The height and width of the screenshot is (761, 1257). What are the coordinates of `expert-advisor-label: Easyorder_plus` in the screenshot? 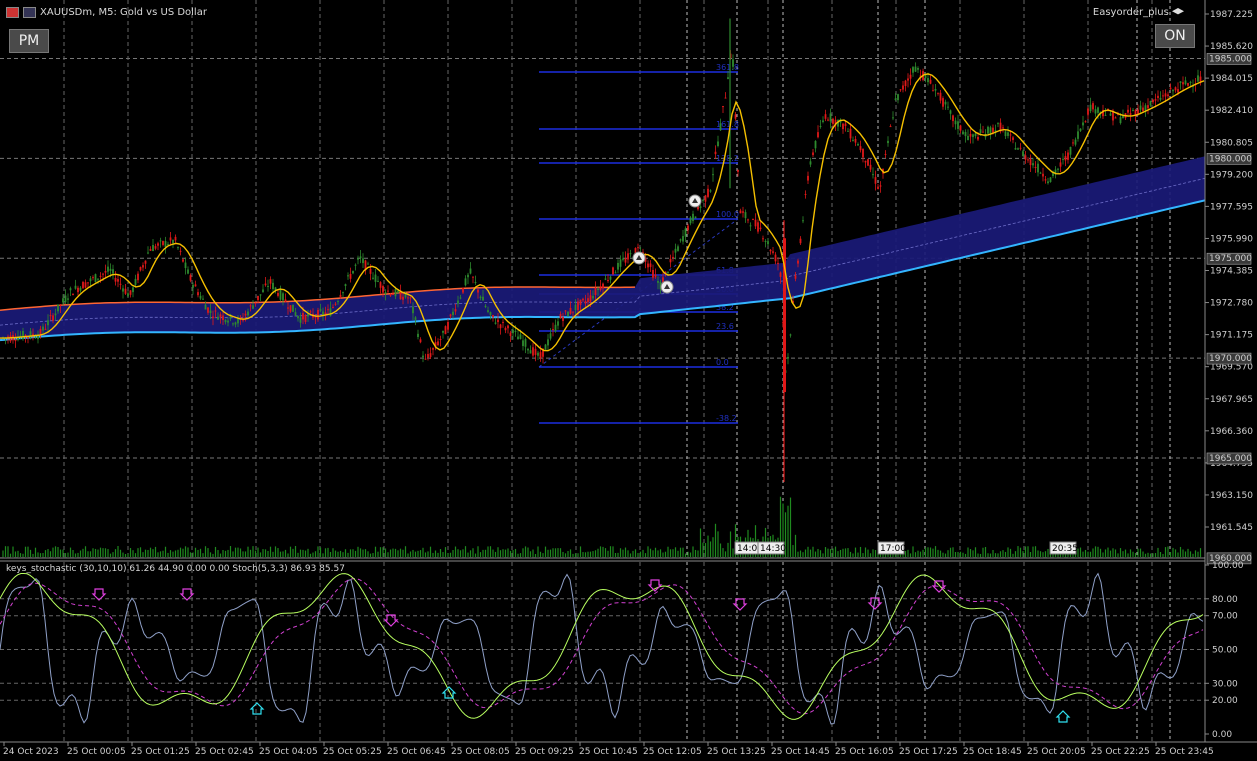 It's located at (1138, 12).